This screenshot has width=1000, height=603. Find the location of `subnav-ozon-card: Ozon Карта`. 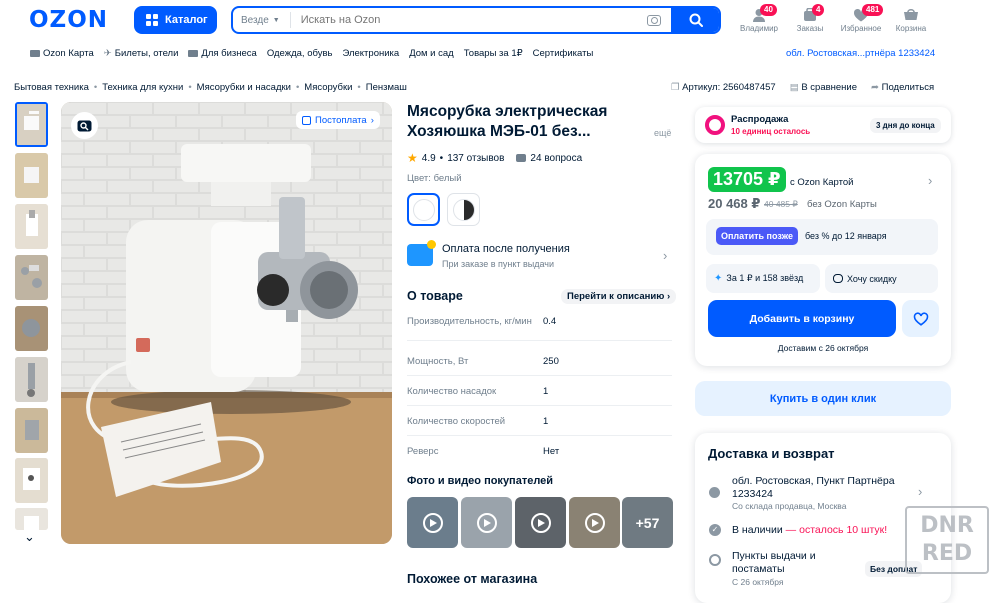

subnav-ozon-card: Ozon Карта is located at coordinates (62, 53).